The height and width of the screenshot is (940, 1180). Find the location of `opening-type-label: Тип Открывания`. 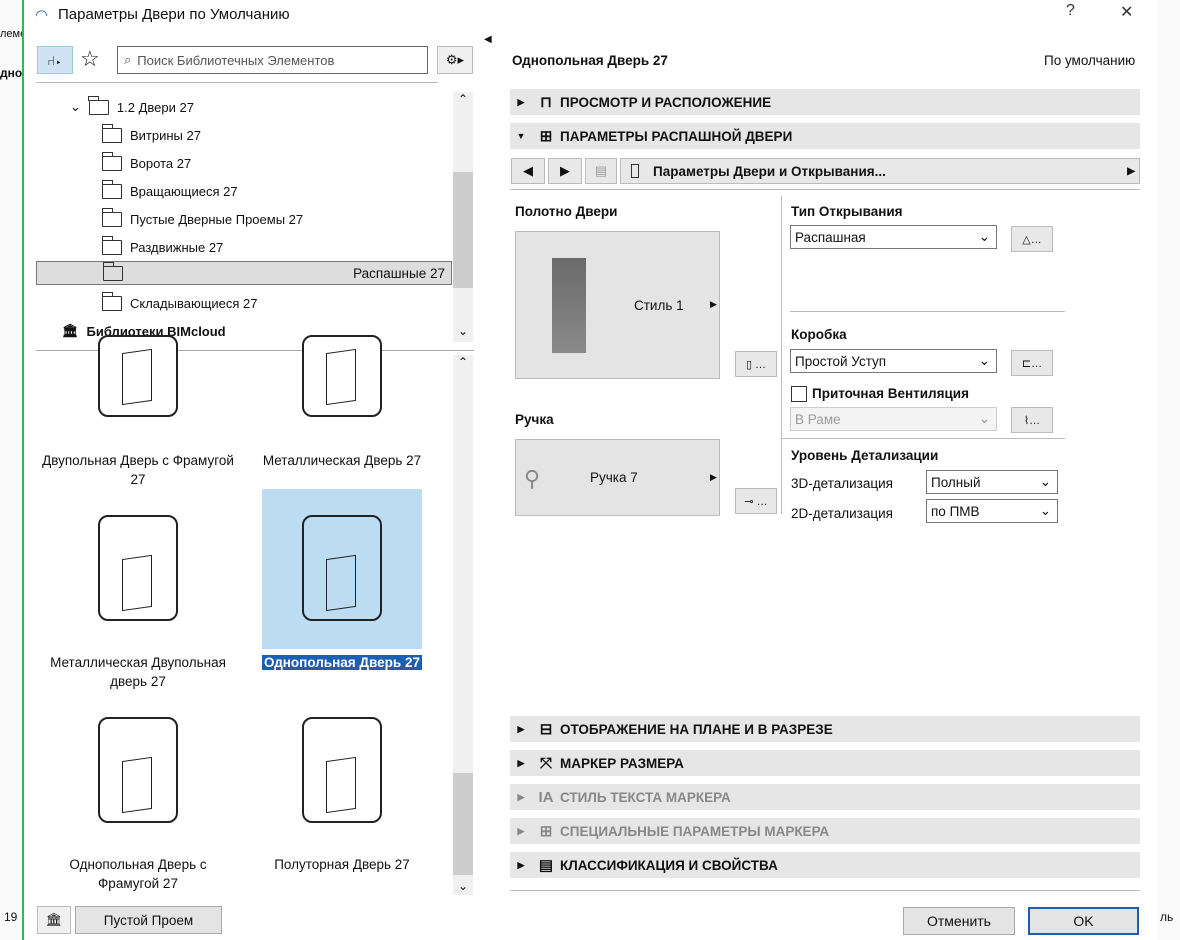

opening-type-label: Тип Открывания is located at coordinates (847, 211).